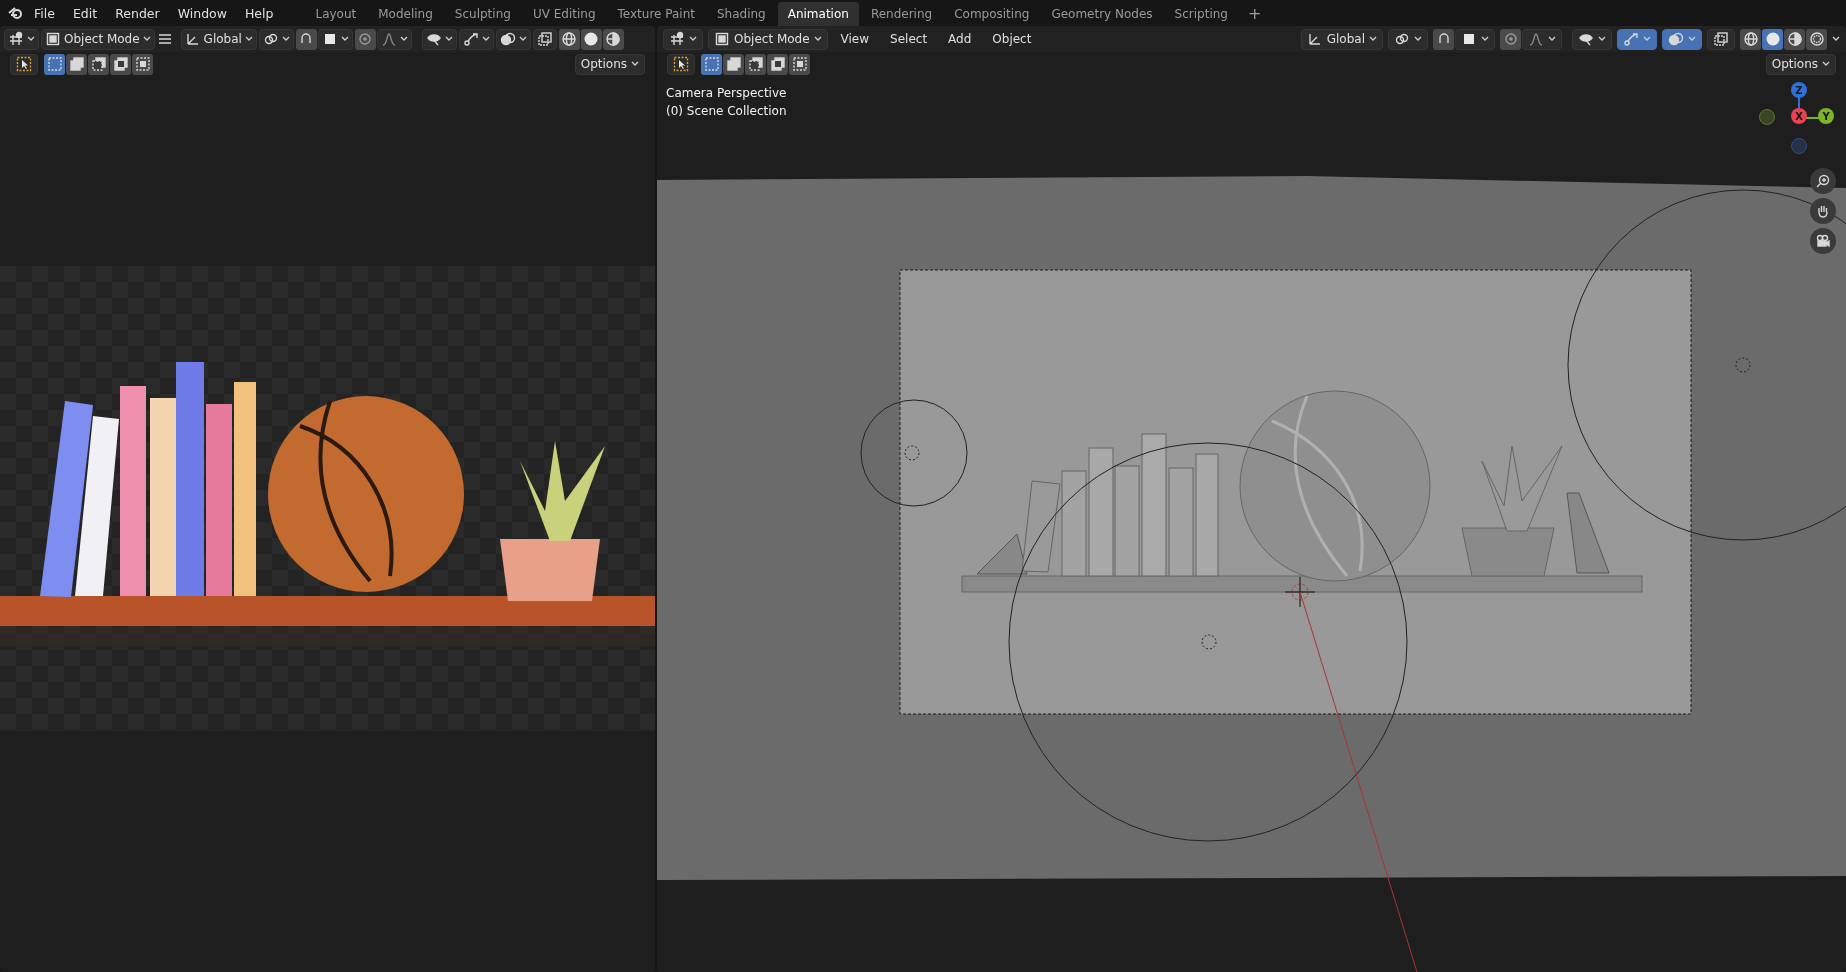 This screenshot has height=972, width=1846. What do you see at coordinates (1255, 14) in the screenshot?
I see `add-workspace-button: +` at bounding box center [1255, 14].